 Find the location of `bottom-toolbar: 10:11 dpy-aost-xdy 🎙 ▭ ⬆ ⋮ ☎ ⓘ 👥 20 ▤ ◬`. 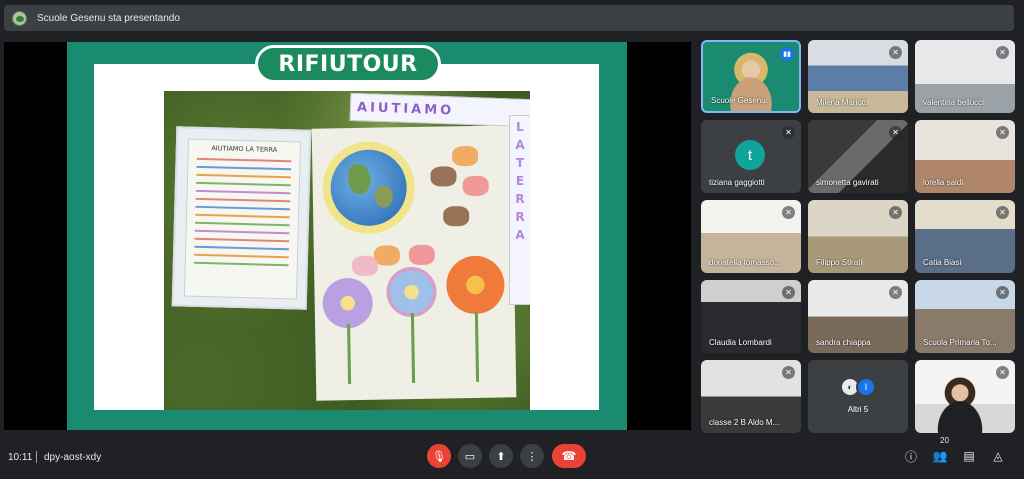

bottom-toolbar: 10:11 dpy-aost-xdy 🎙 ▭ ⬆ ⋮ ☎ ⓘ 👥 20 ▤ ◬ is located at coordinates (512, 457).